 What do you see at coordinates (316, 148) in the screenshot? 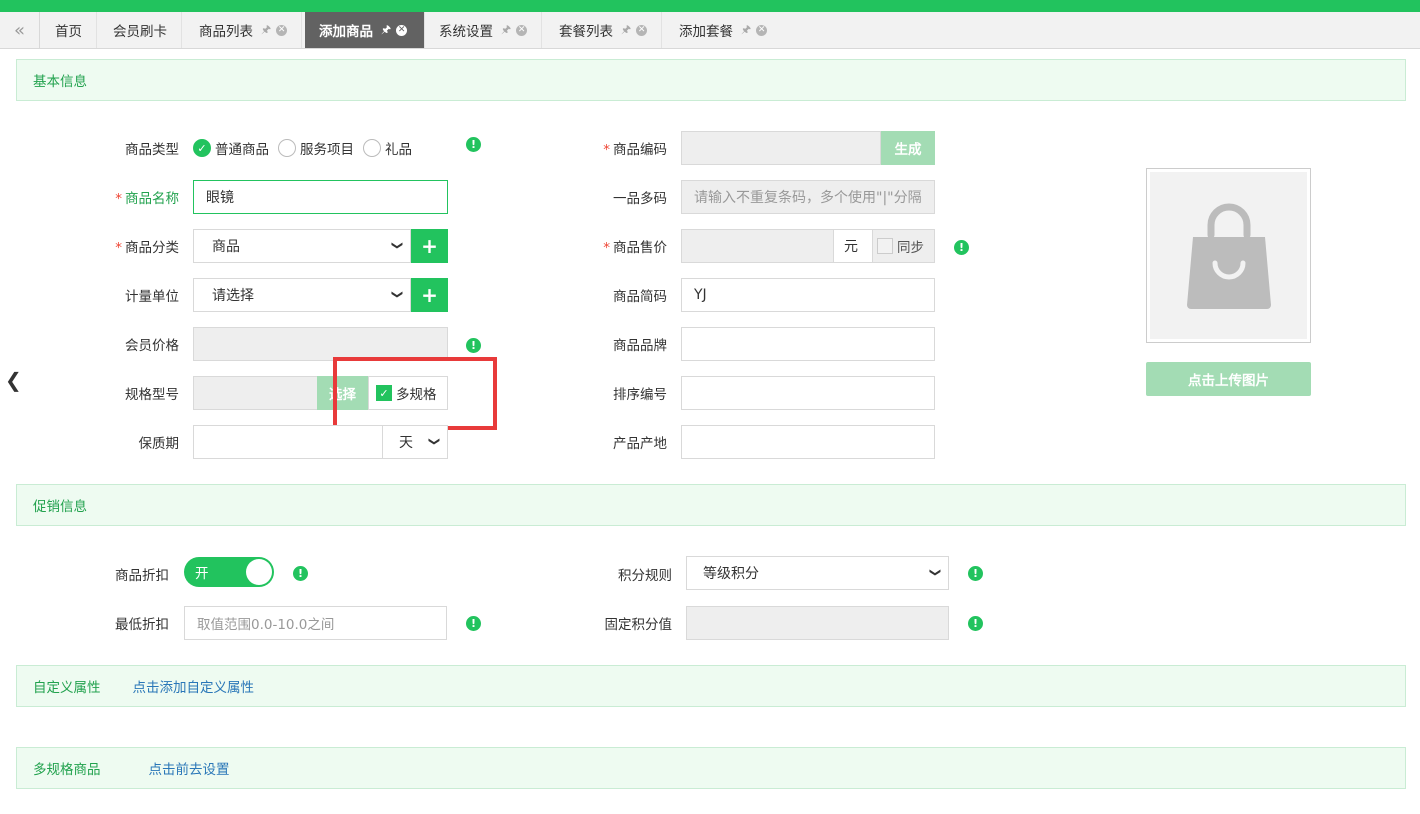
I see `radio-service-item: 服务项目` at bounding box center [316, 148].